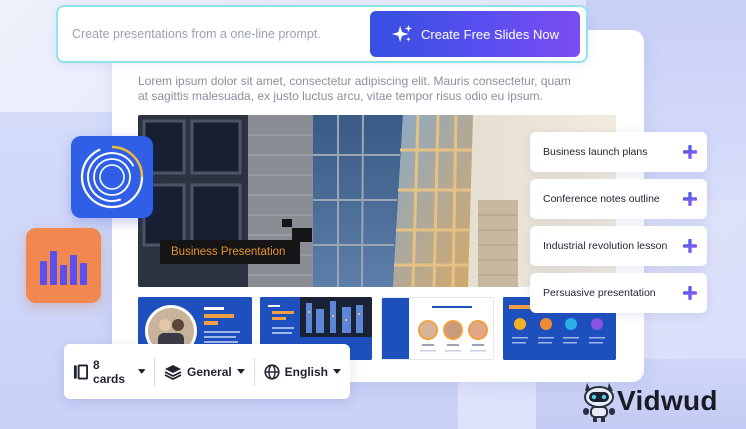 The image size is (746, 429). What do you see at coordinates (230, 252) in the screenshot?
I see `hero-caption: Business Presentation` at bounding box center [230, 252].